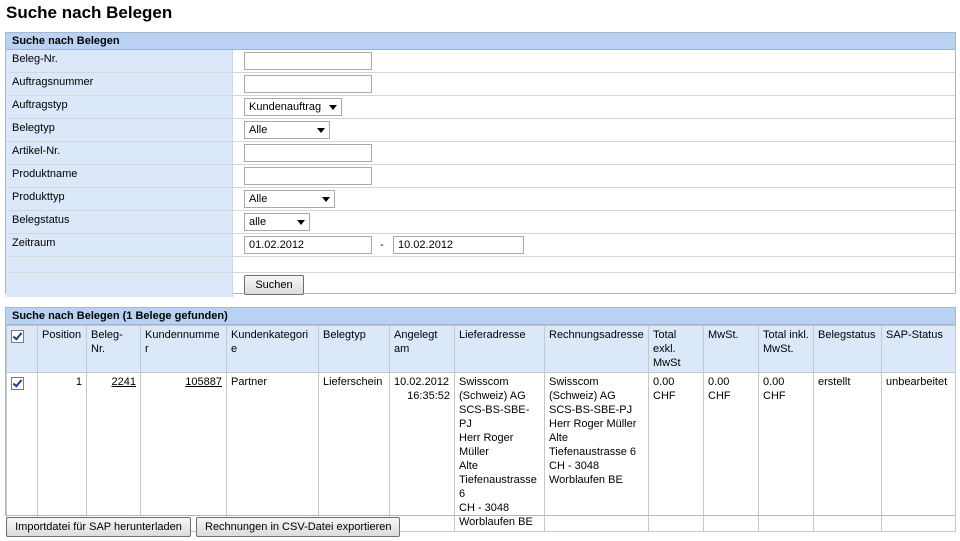 The image size is (960, 541). Describe the element at coordinates (480, 176) in the screenshot. I see `row-produktname: Produktname` at that location.